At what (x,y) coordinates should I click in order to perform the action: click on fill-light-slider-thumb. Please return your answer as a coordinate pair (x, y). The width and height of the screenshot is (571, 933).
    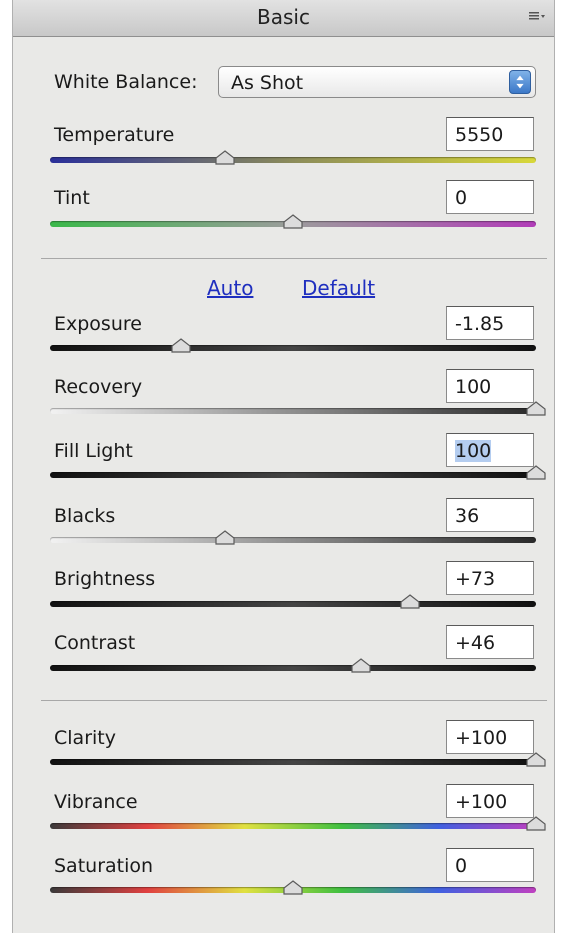
    Looking at the image, I should click on (536, 473).